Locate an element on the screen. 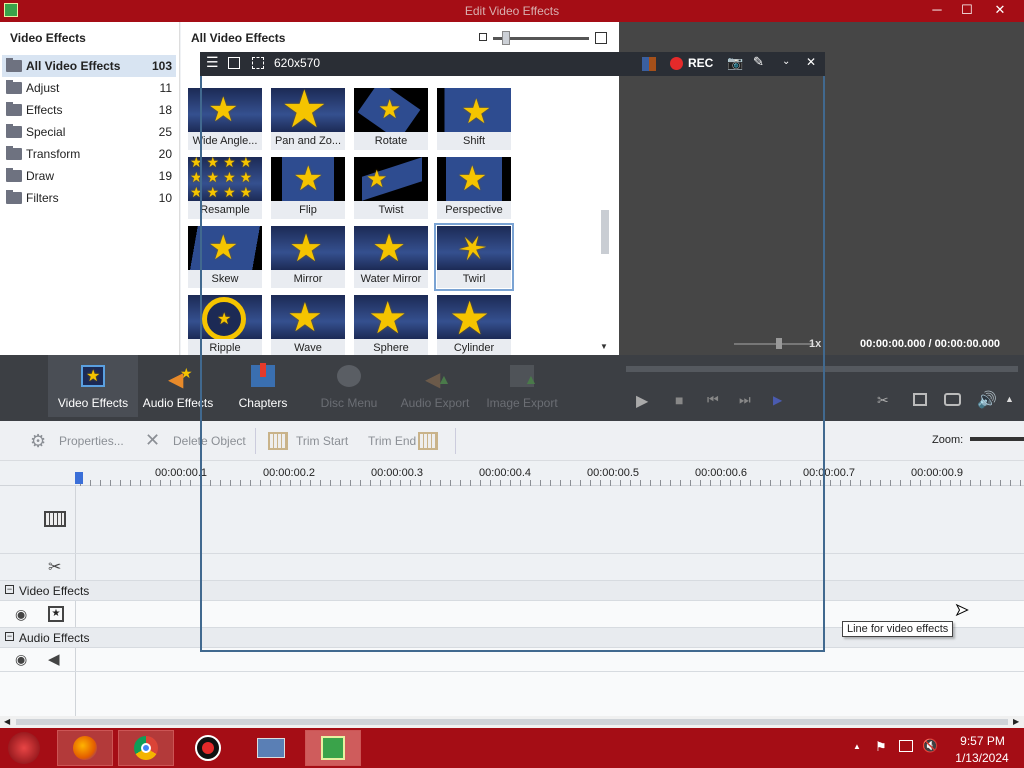 The image size is (1024, 768). effect-resample: ★★★★ ★★★★ ★★★★ Resample is located at coordinates (225, 188).